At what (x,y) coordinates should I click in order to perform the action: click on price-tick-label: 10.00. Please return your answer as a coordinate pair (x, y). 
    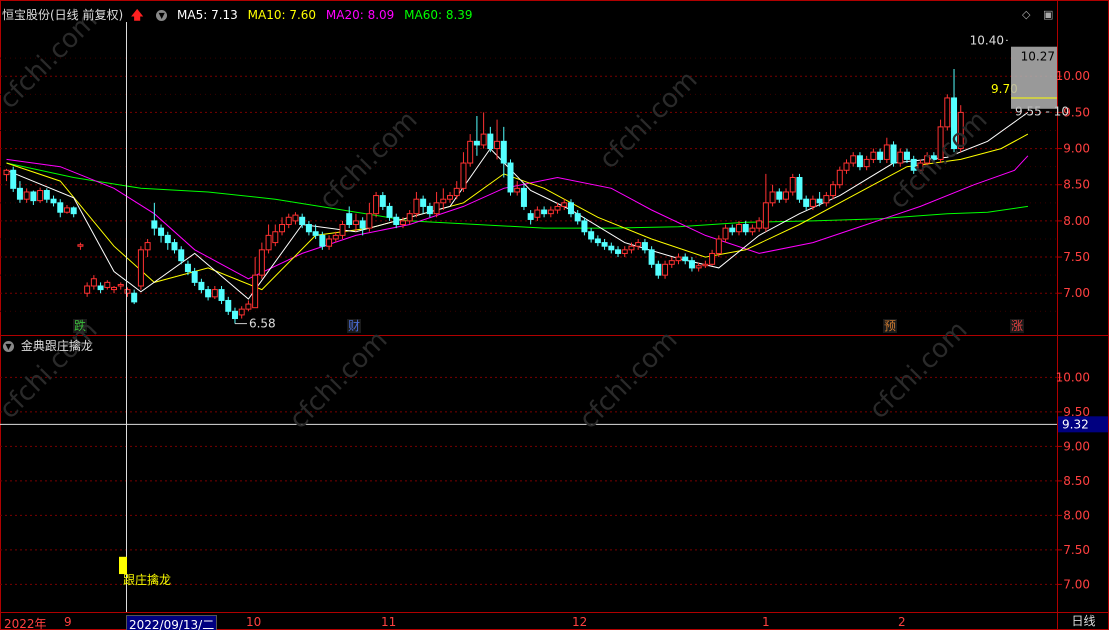
    Looking at the image, I should click on (1073, 76).